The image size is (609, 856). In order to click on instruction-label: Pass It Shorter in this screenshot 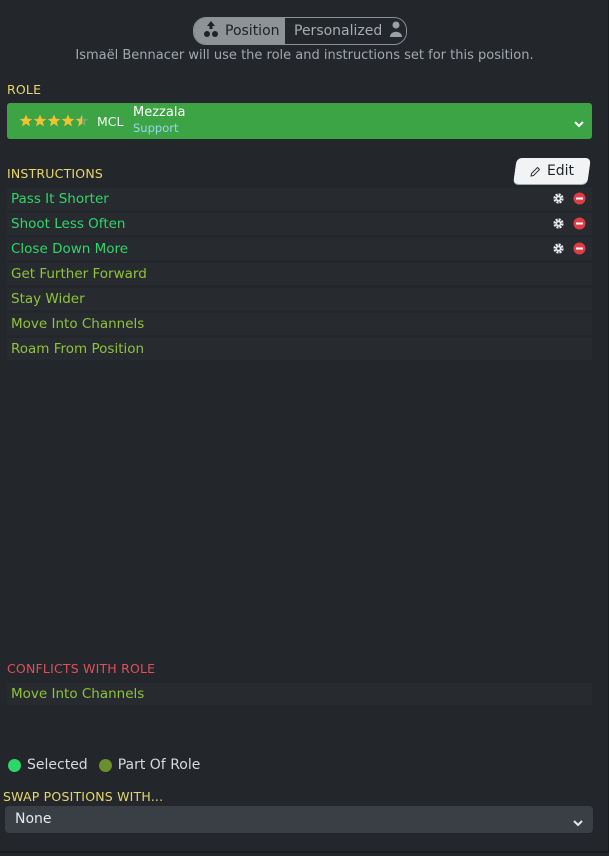, I will do `click(60, 199)`.